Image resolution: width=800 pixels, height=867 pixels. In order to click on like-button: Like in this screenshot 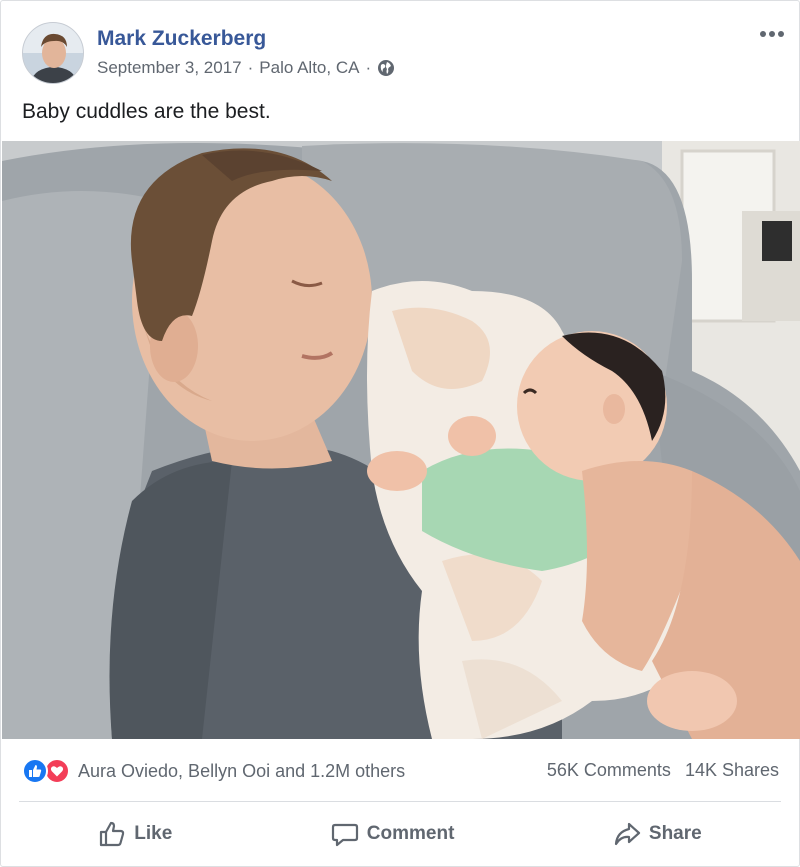, I will do `click(135, 834)`.